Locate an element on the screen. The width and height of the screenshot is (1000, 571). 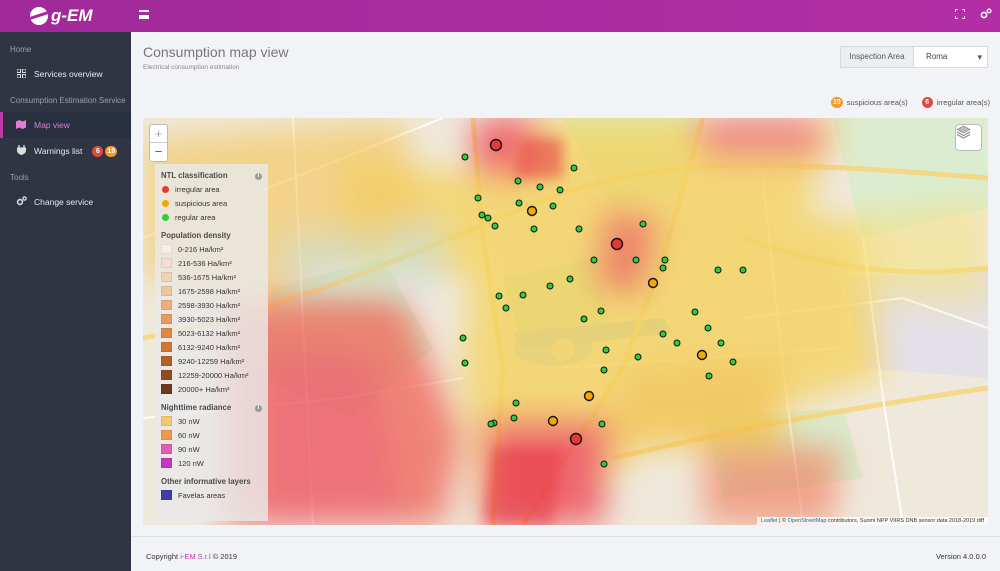
legend-item: 90 nW is located at coordinates (211, 449).